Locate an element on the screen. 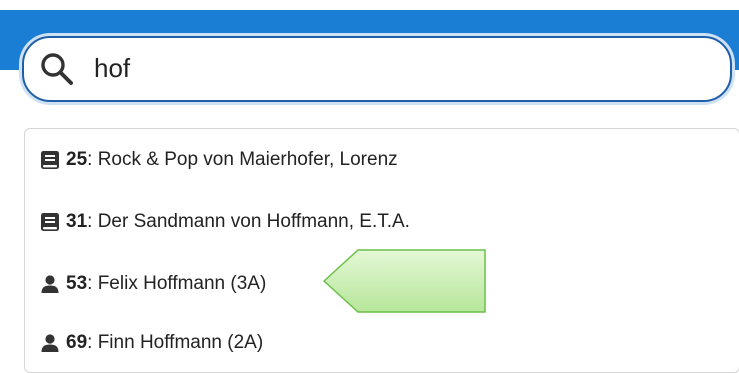 The image size is (739, 373). result-item-3: 69: Finn Hoffmann (2A) is located at coordinates (151, 343).